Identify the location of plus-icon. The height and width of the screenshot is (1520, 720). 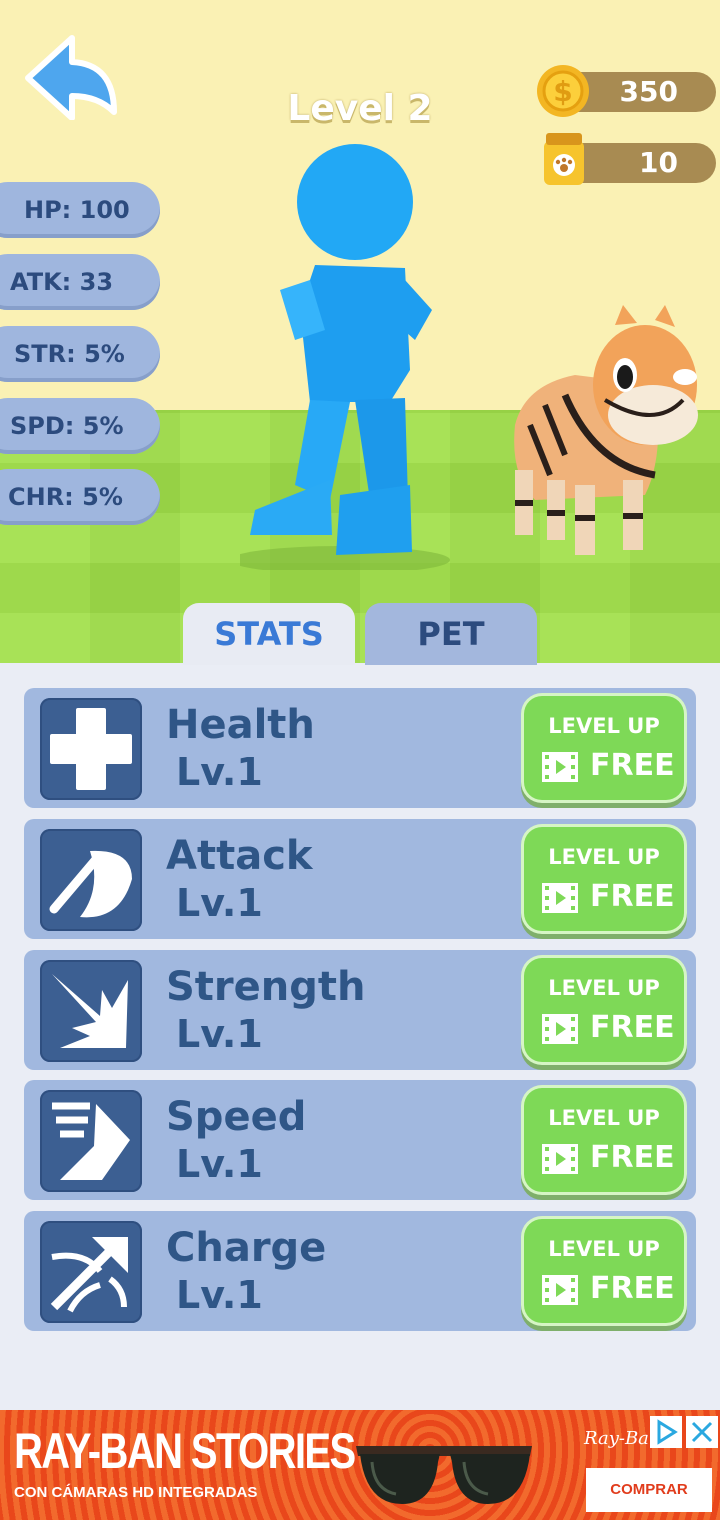
(91, 749).